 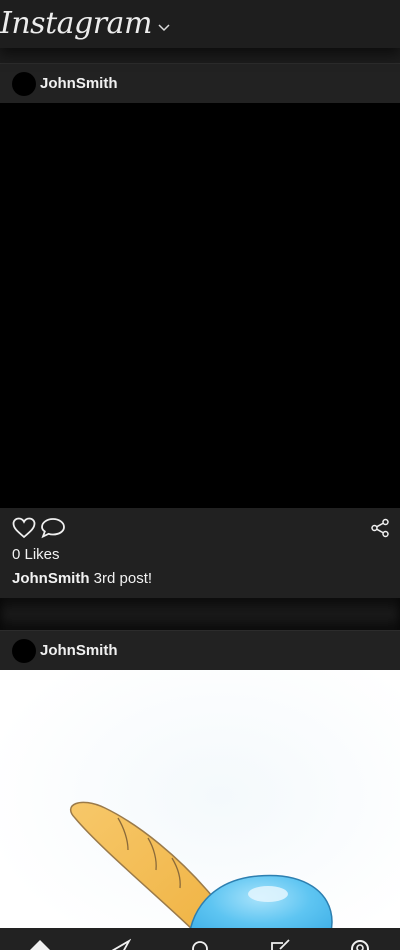 I want to click on profile-icon, so click(x=360, y=939).